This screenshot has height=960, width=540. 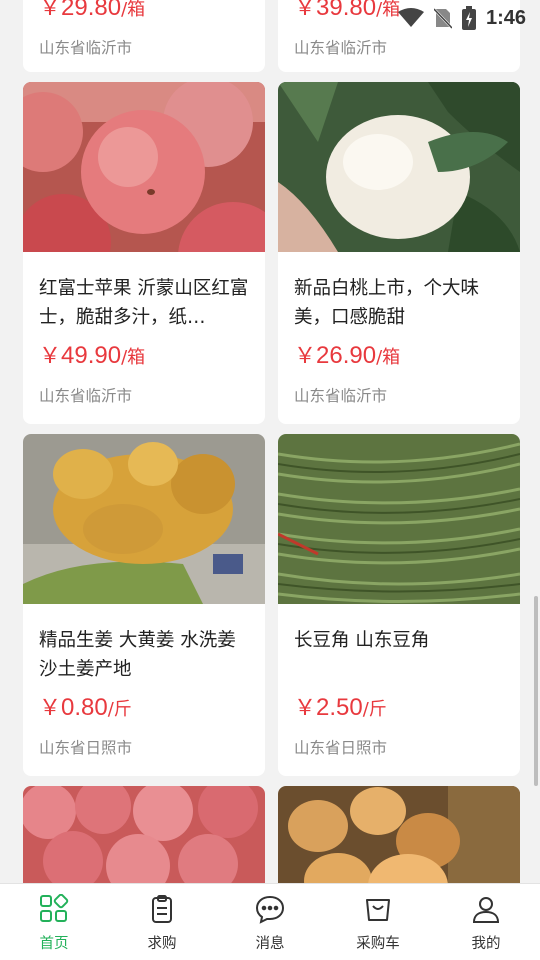 I want to click on product-image-long-beans, so click(x=399, y=519).